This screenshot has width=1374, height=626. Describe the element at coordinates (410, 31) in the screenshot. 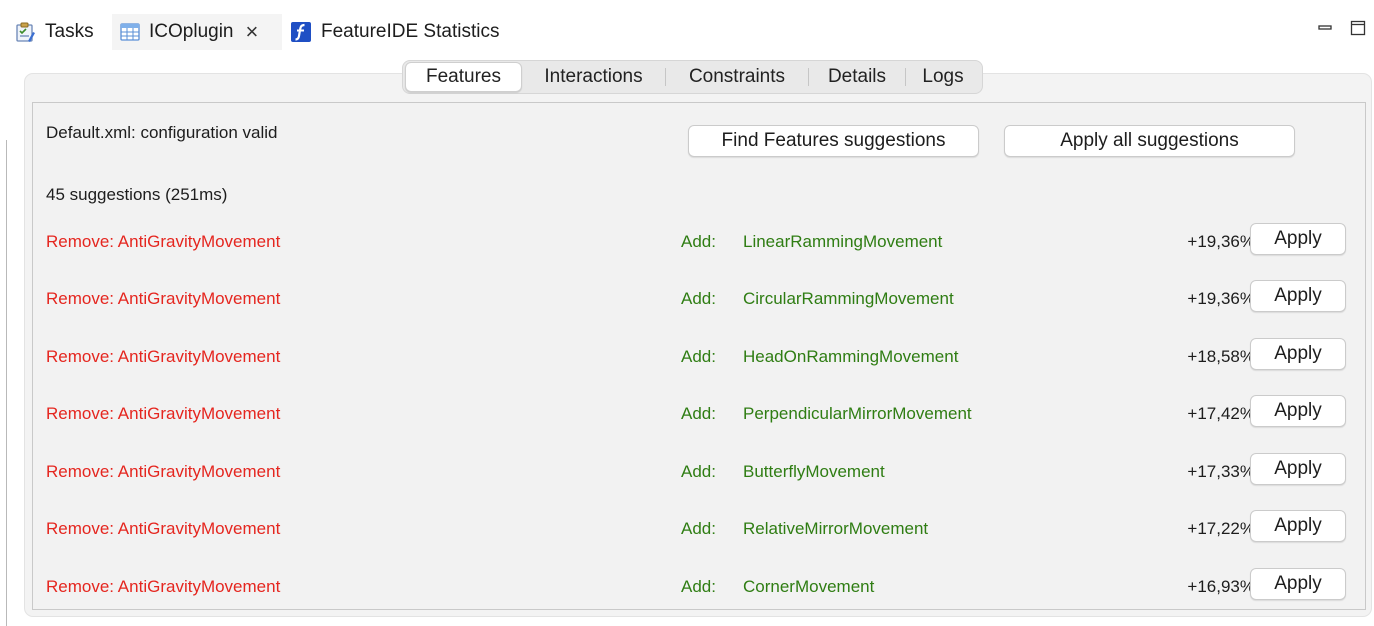

I see `tab-featureide-statistics-label: FeatureIDE Statistics` at that location.